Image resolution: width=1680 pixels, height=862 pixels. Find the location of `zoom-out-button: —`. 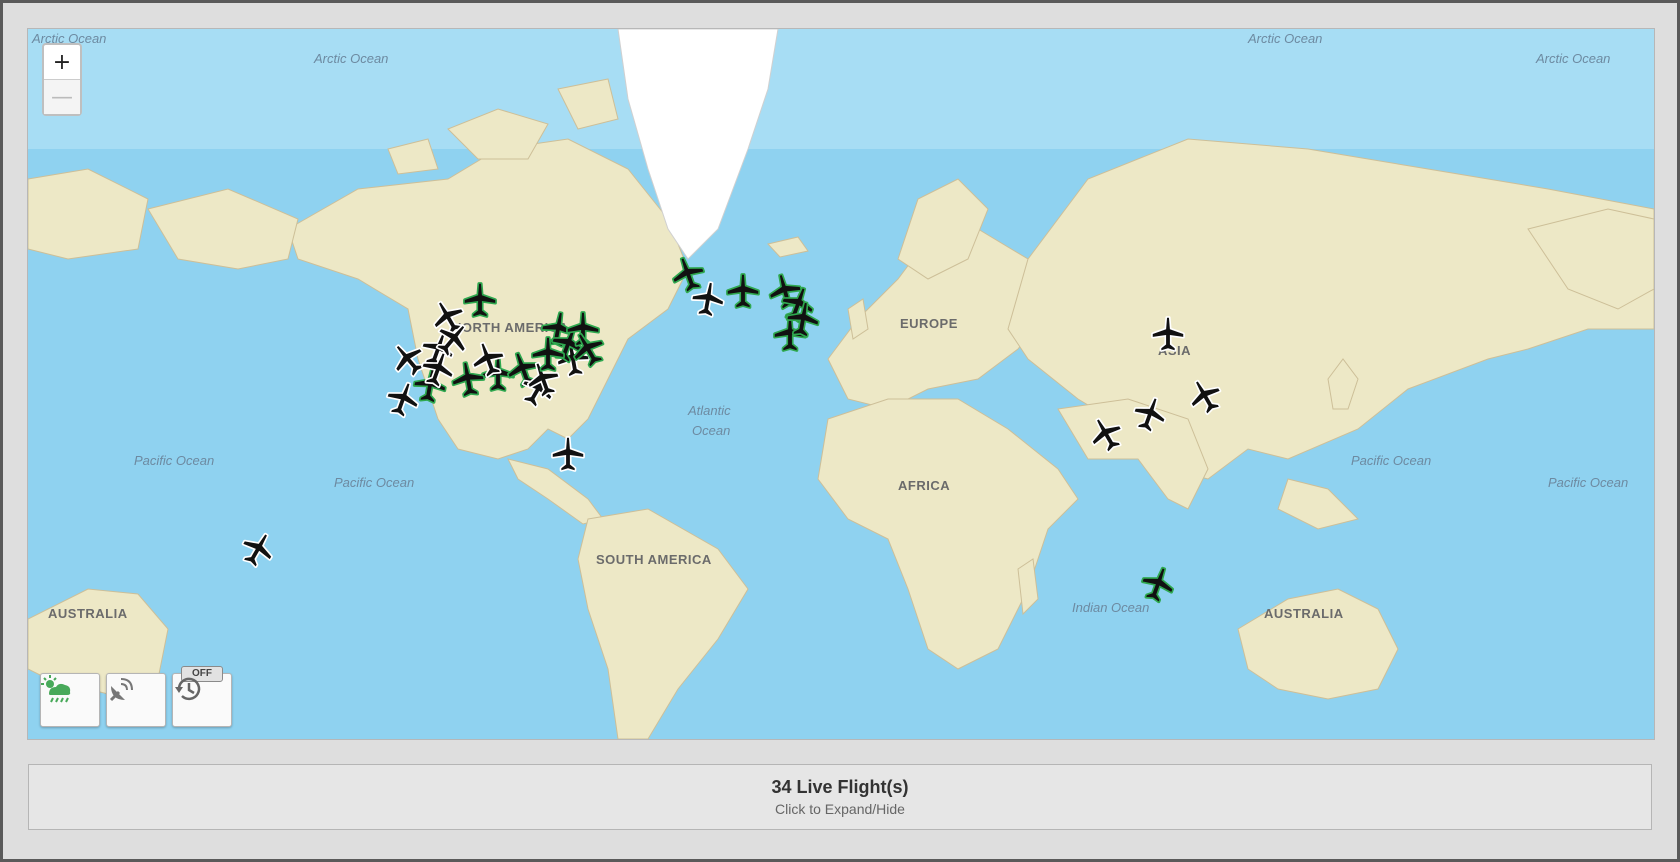

zoom-out-button: — is located at coordinates (62, 97).